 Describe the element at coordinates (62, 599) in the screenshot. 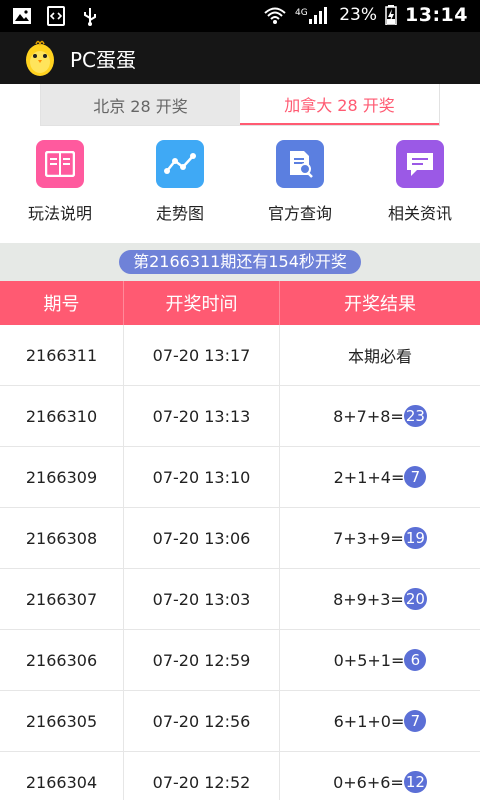

I see `issue-cell: 2166307` at that location.